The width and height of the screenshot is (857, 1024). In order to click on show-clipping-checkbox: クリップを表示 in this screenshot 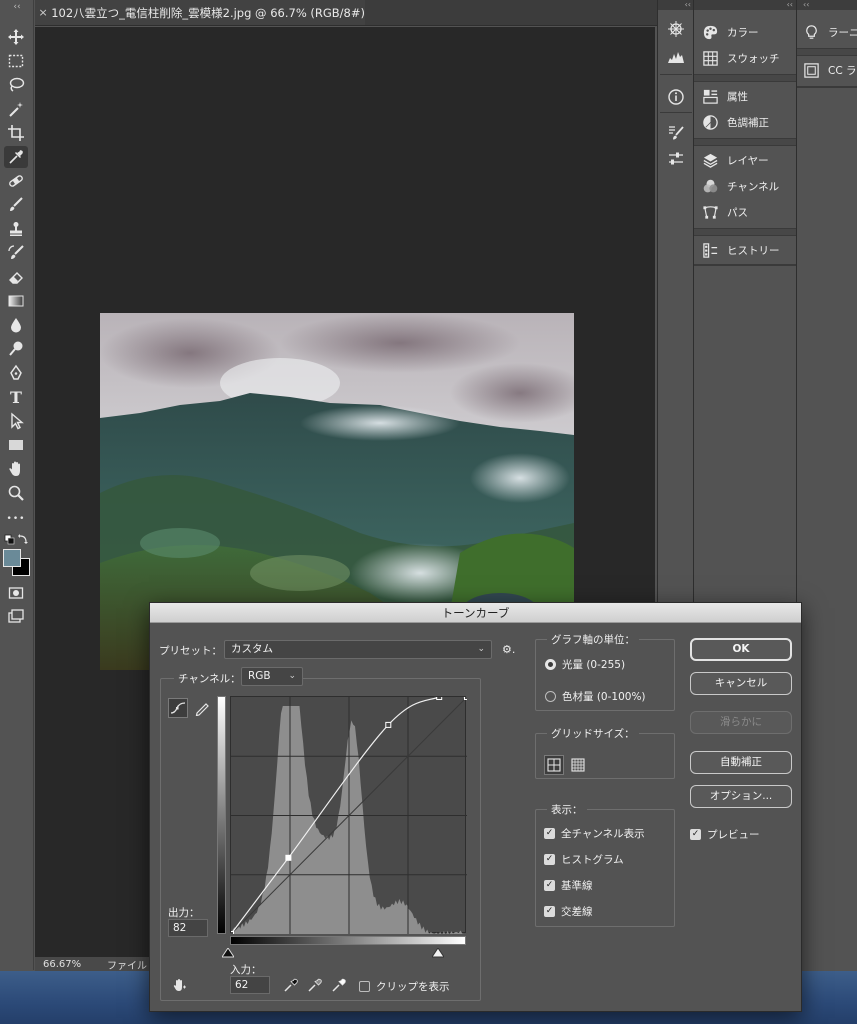, I will do `click(404, 986)`.